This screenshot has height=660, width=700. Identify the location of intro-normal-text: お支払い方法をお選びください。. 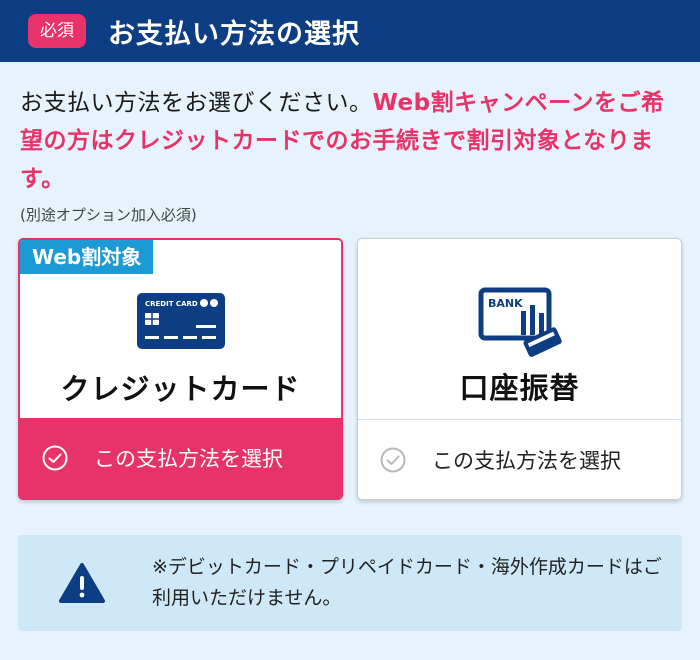
(196, 103).